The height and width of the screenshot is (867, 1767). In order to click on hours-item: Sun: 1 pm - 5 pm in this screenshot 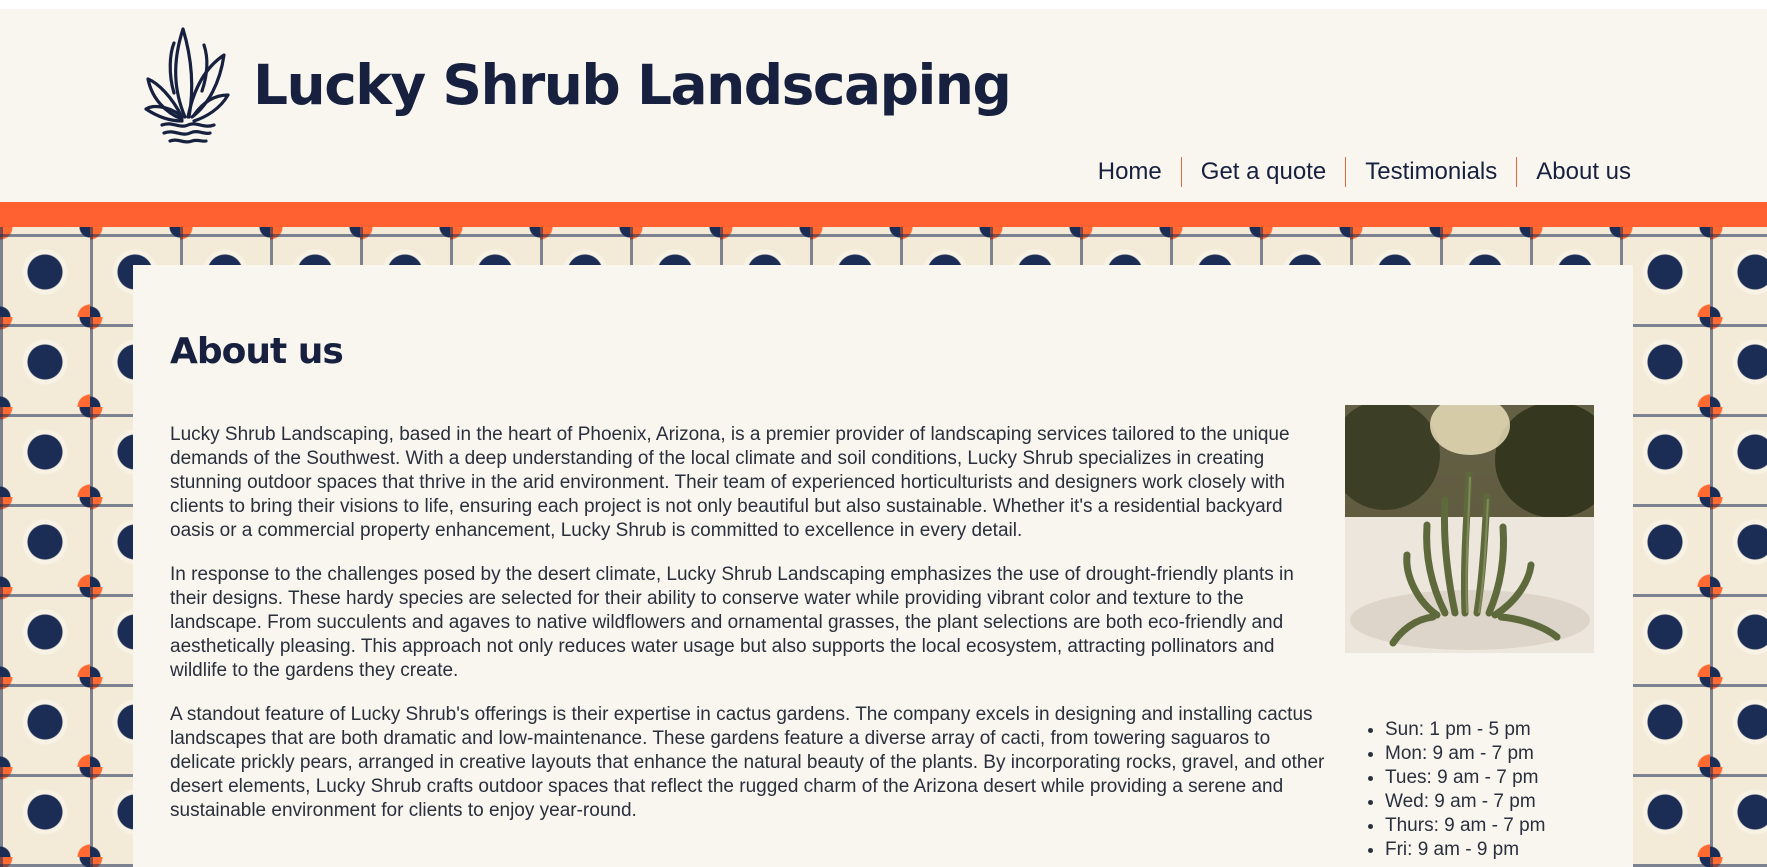, I will do `click(1465, 730)`.